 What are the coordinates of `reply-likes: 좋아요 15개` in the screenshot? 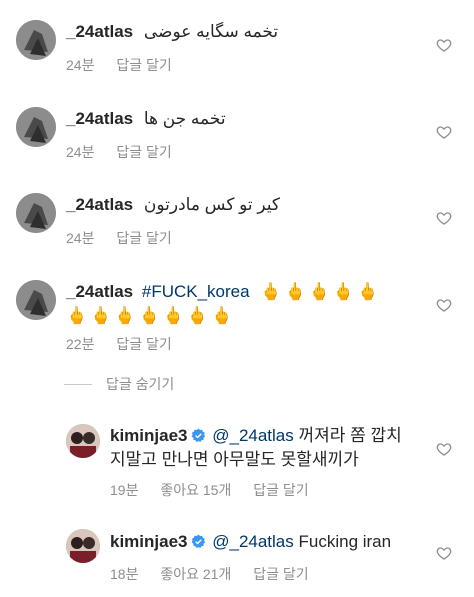 It's located at (195, 490).